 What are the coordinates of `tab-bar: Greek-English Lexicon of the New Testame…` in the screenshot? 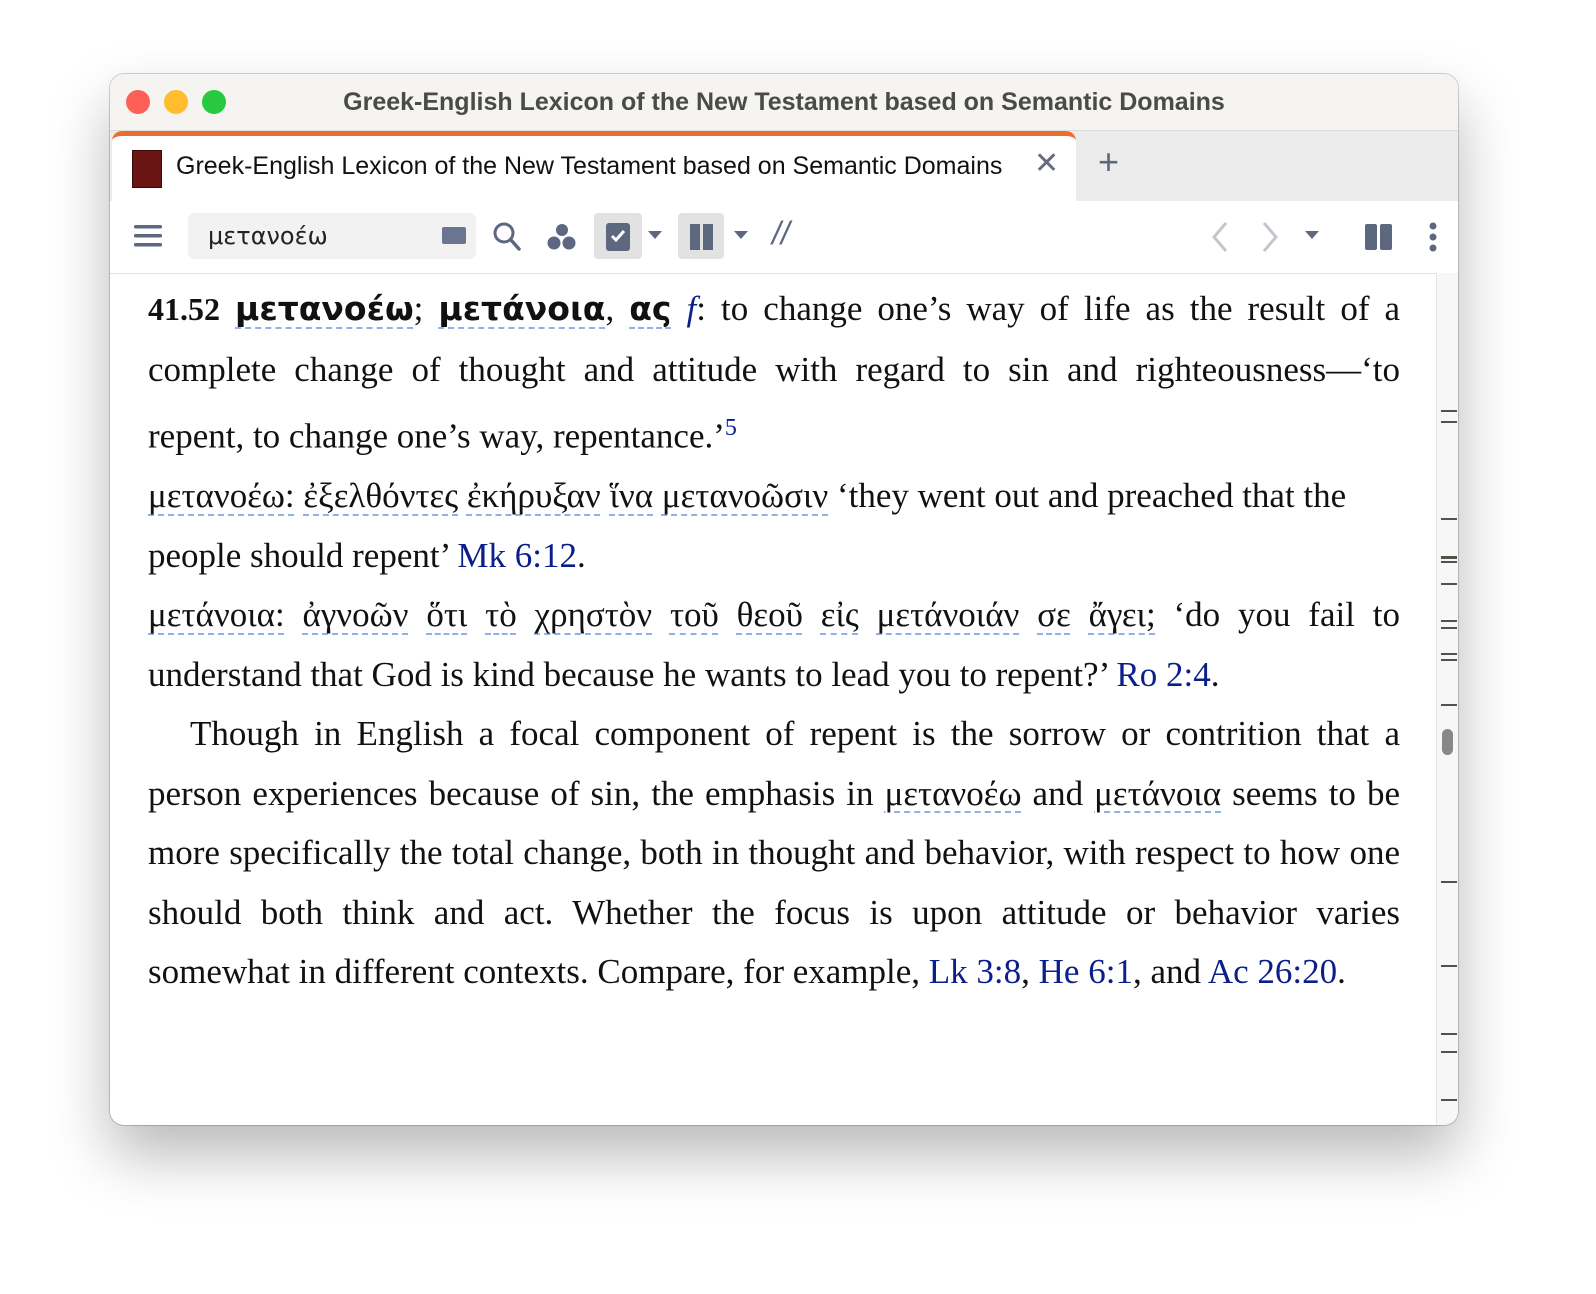 It's located at (784, 166).